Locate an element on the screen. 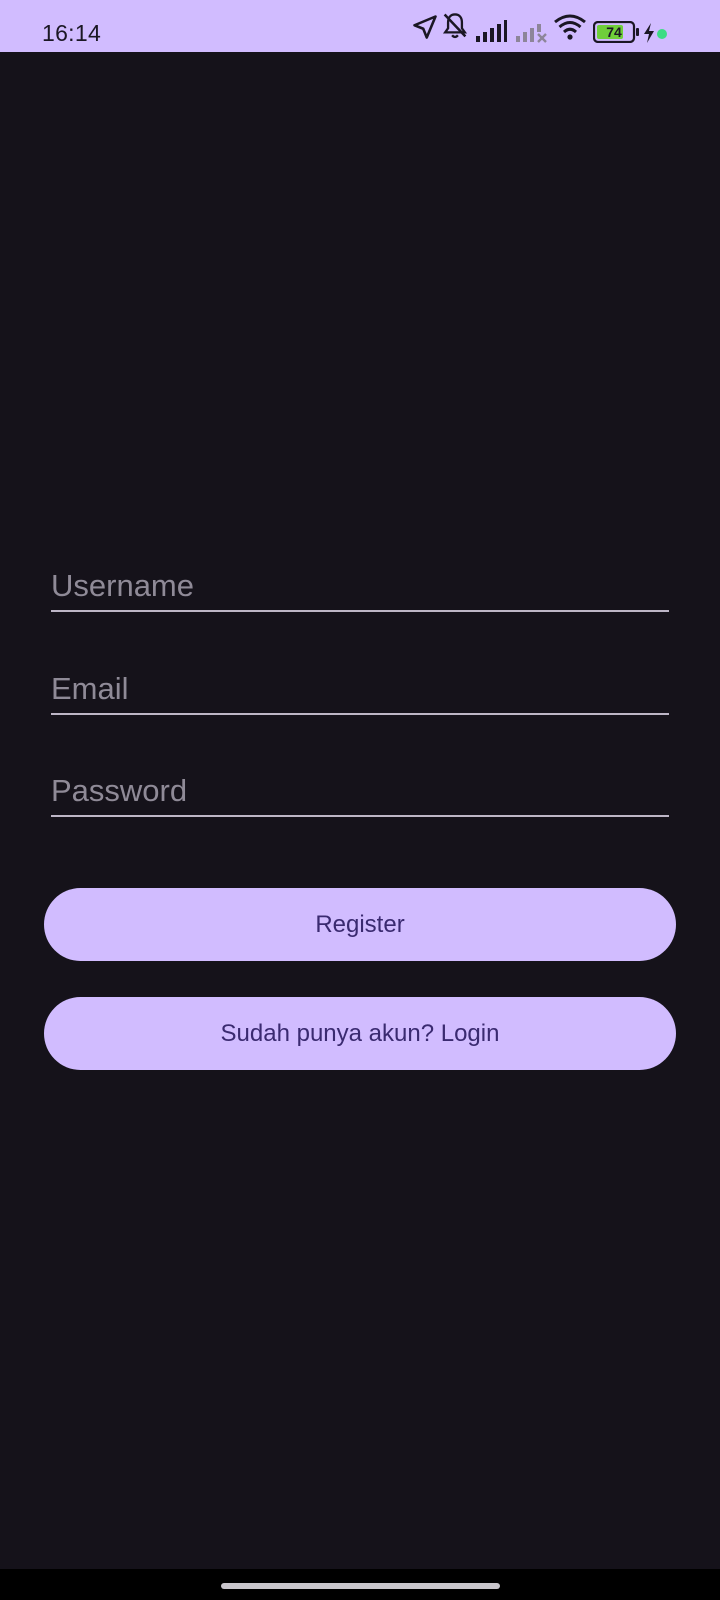 The height and width of the screenshot is (1600, 720). login-button-label: Sudah punya akun? Login is located at coordinates (360, 1033).